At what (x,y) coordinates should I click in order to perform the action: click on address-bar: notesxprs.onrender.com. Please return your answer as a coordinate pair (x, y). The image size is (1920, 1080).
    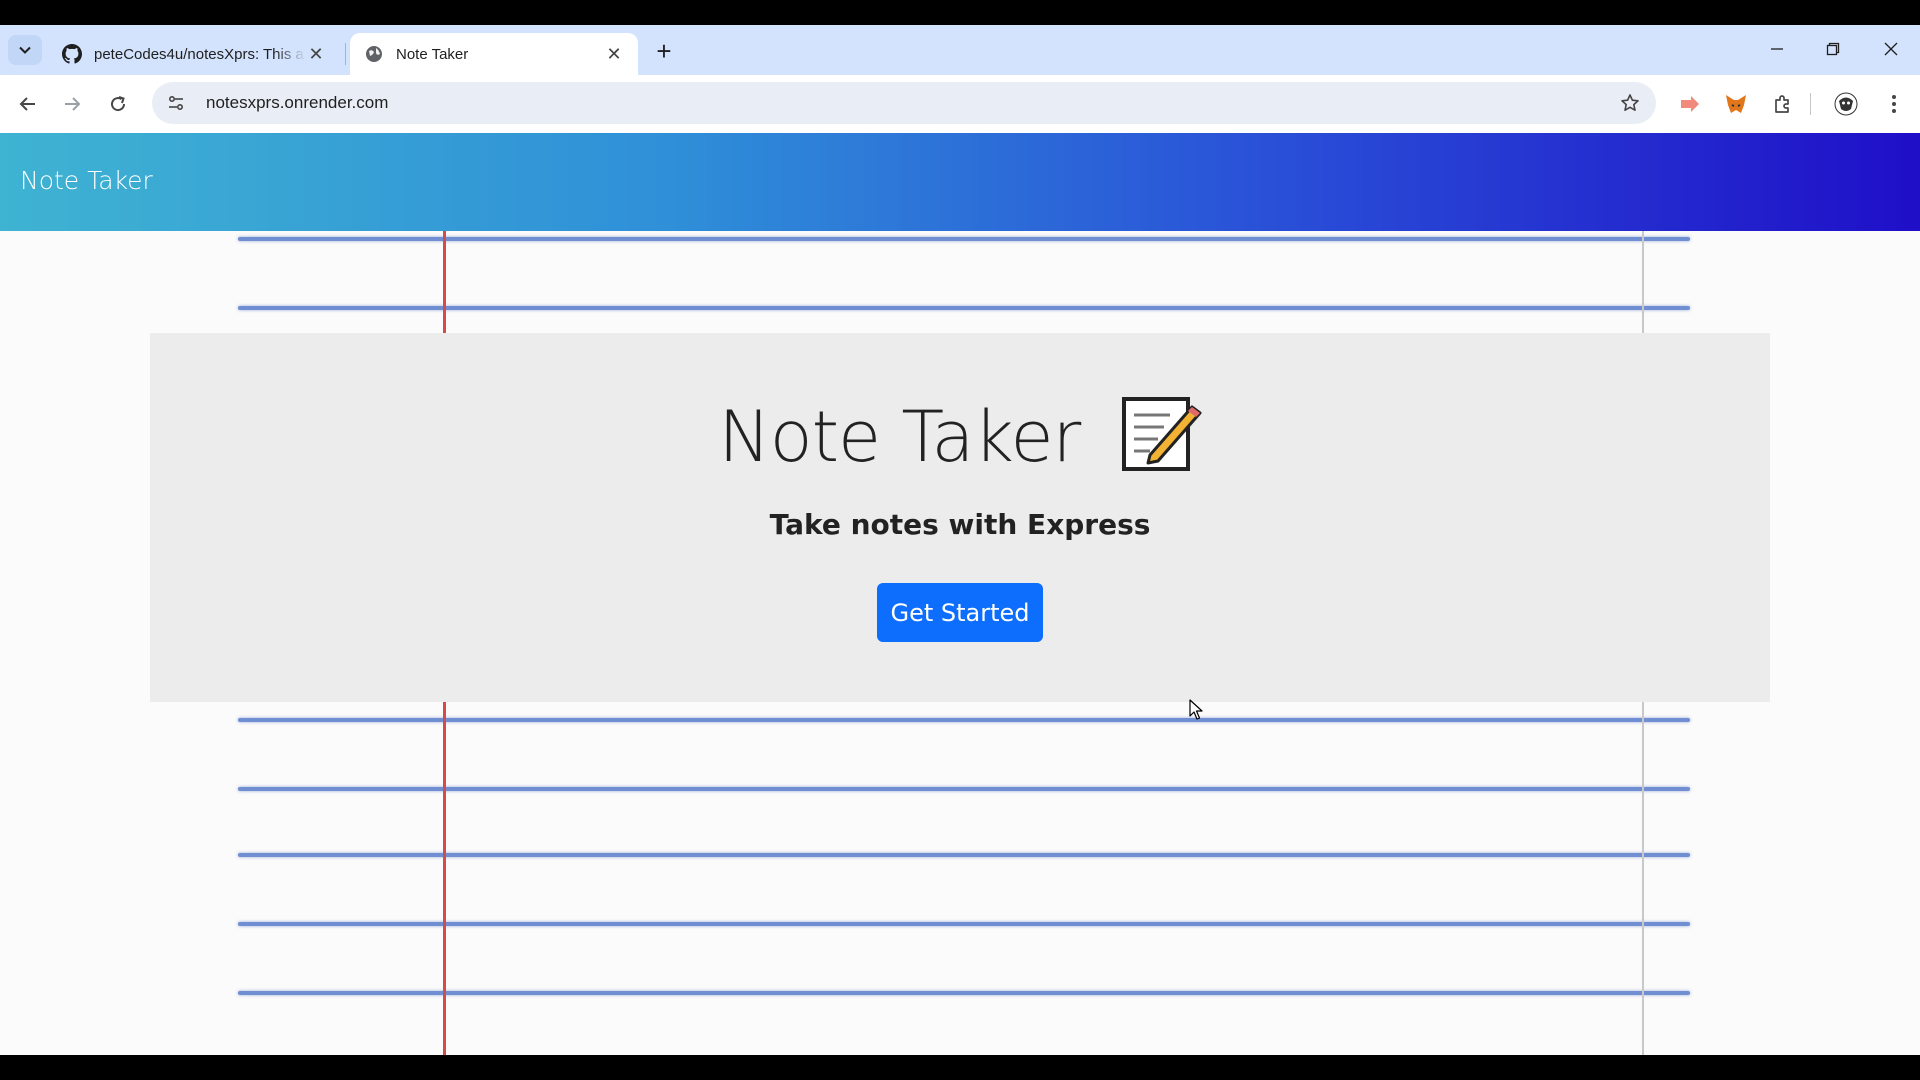
    Looking at the image, I should click on (904, 103).